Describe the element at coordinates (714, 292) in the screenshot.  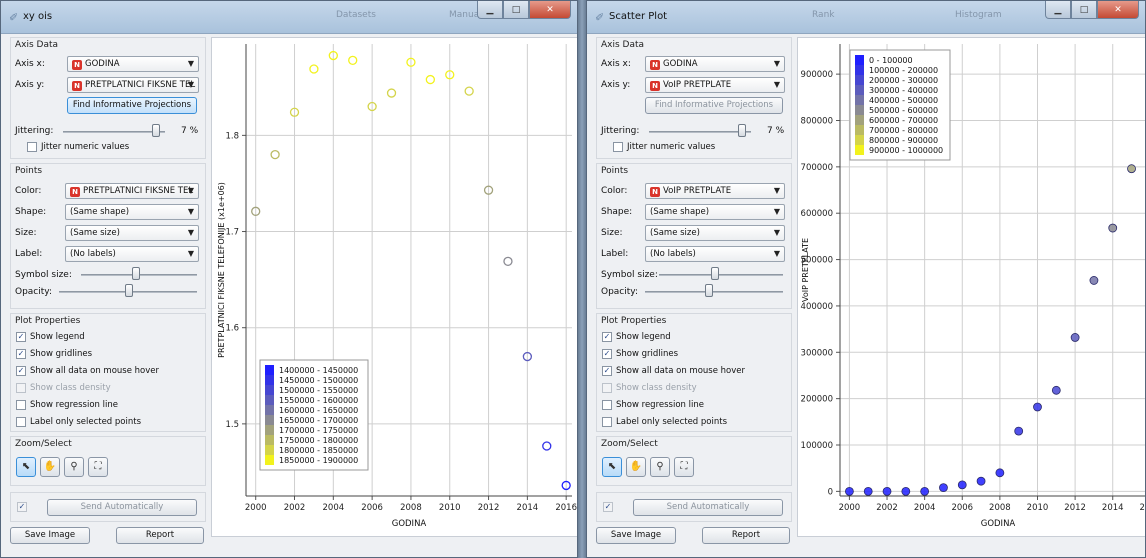
I see `opacity-slider` at that location.